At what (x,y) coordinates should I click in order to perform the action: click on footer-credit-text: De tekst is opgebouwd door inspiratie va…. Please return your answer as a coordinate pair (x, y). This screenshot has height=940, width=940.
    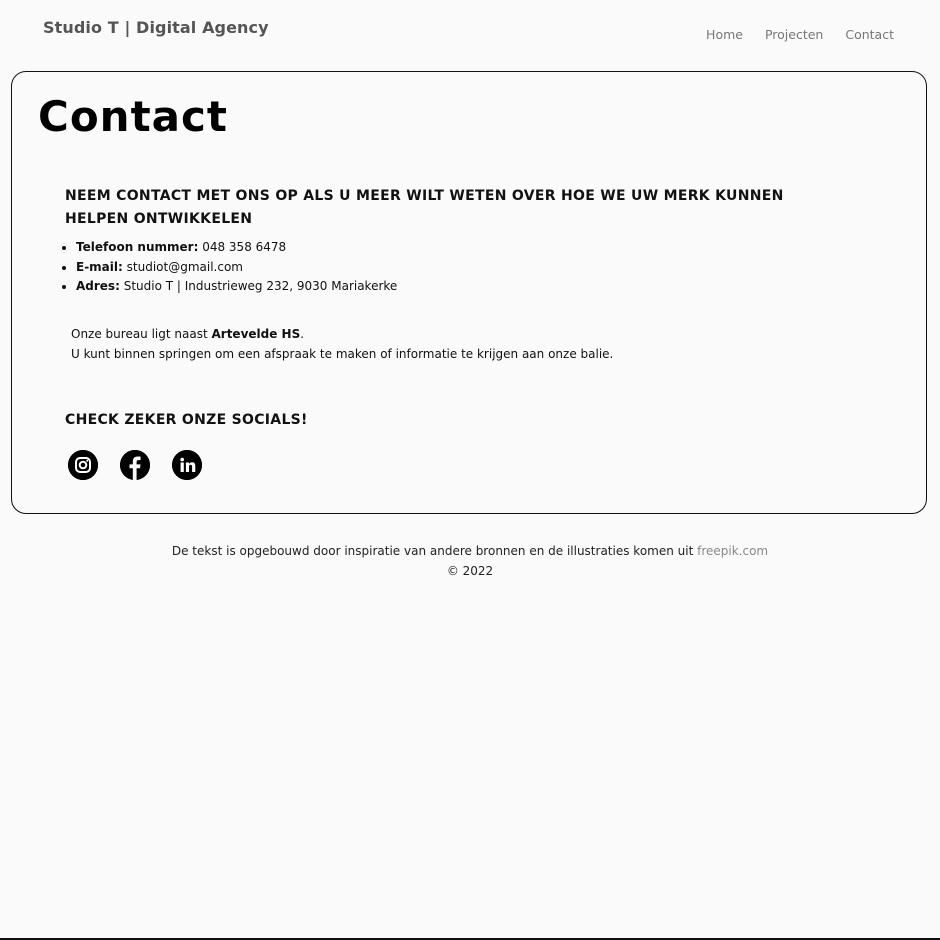
    Looking at the image, I should click on (434, 551).